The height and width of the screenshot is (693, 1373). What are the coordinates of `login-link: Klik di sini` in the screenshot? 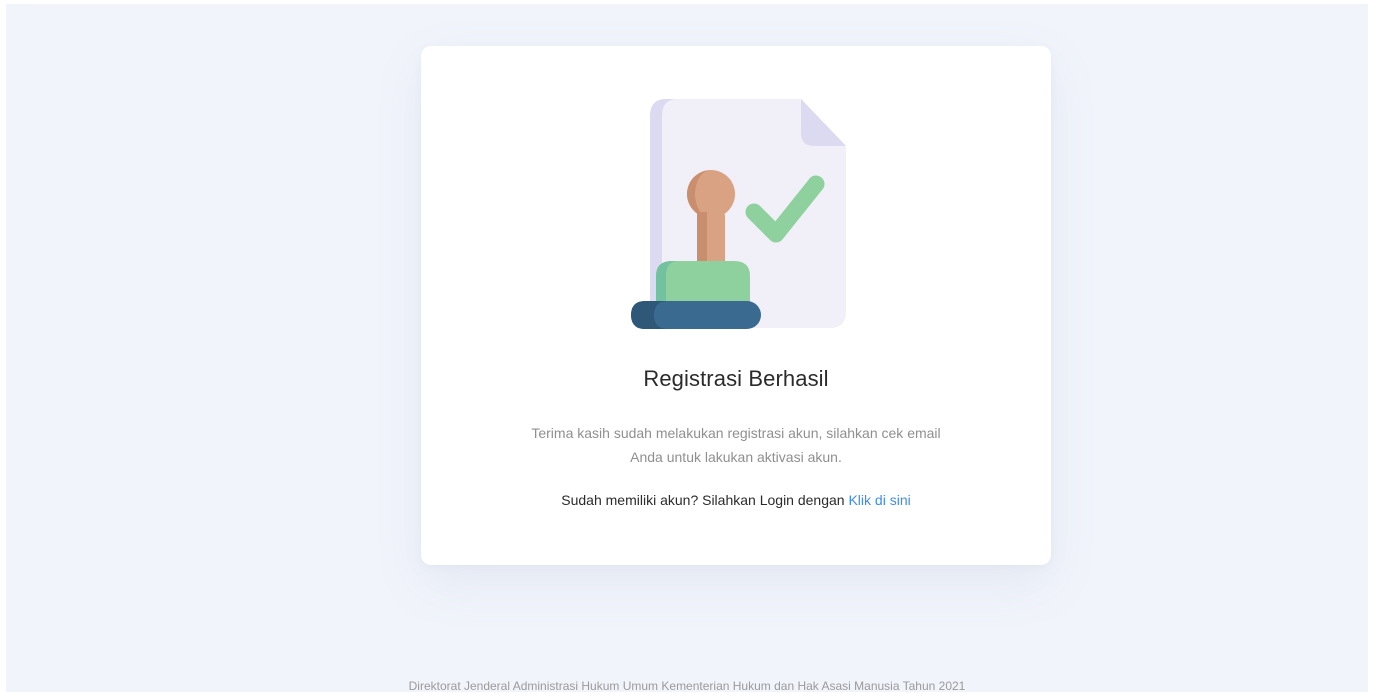 It's located at (879, 500).